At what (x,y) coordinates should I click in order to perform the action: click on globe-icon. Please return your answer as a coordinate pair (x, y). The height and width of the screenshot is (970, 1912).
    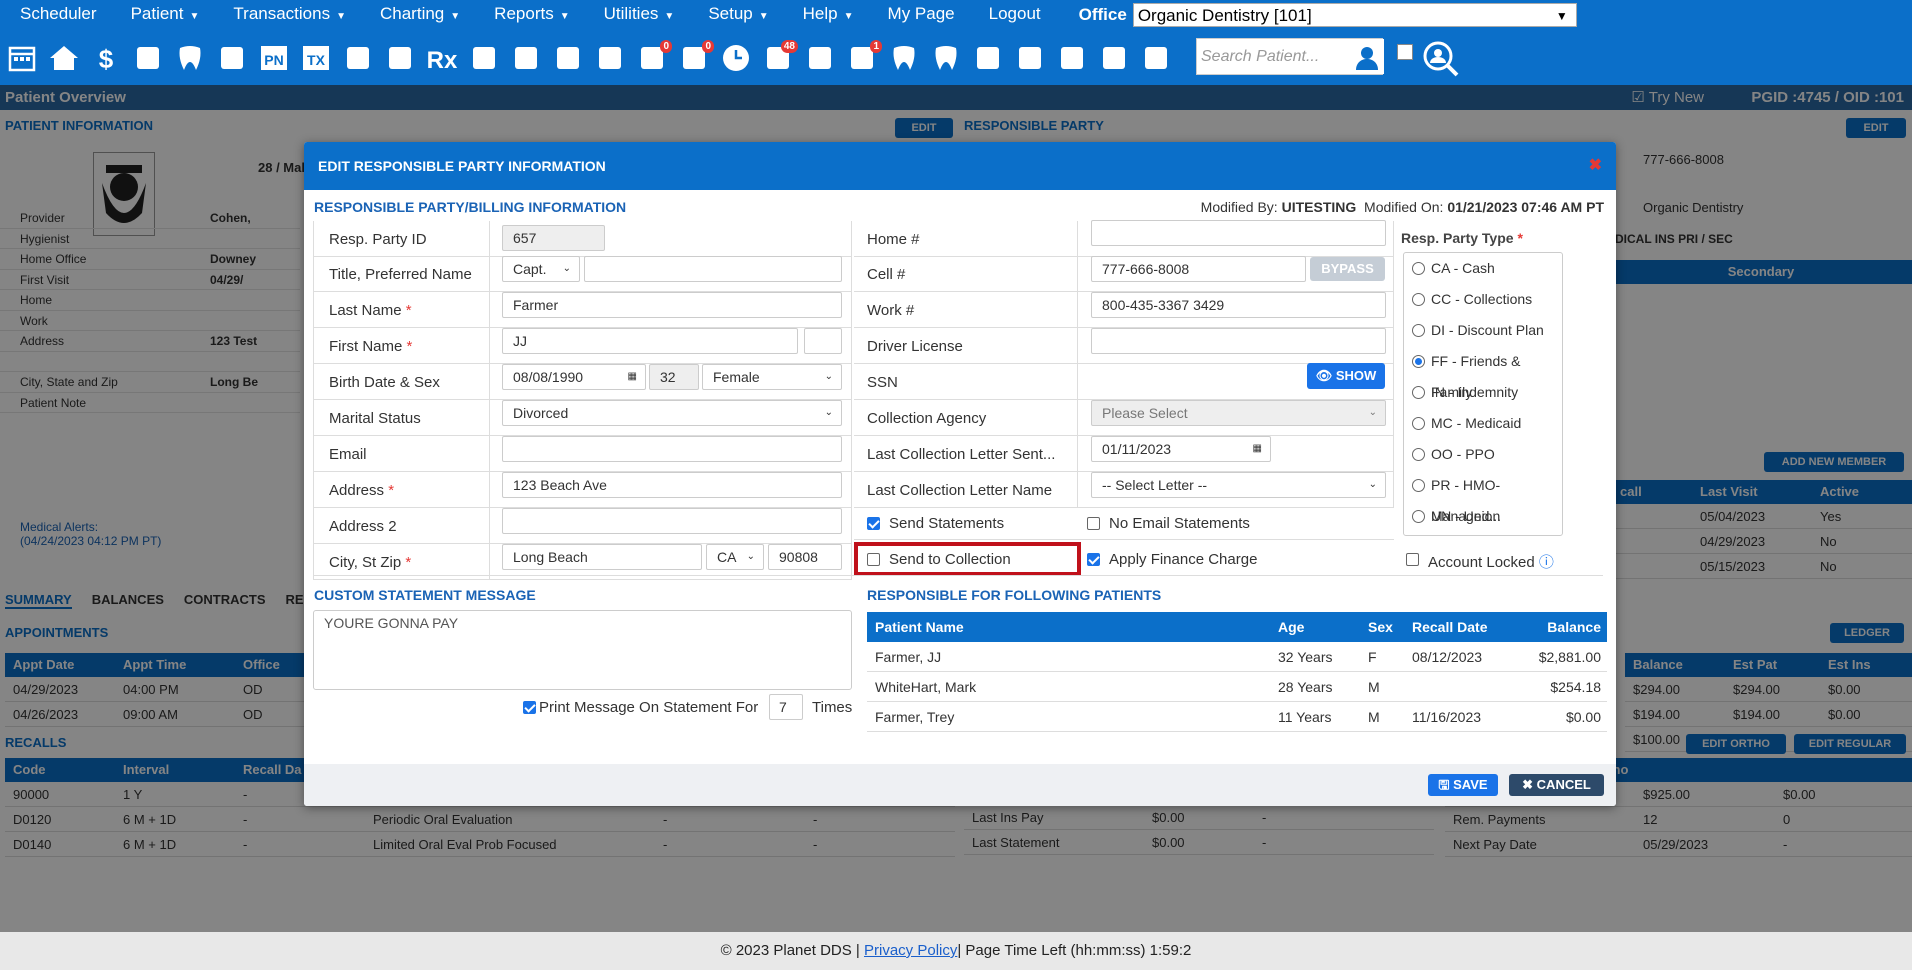
    Looking at the image, I should click on (988, 58).